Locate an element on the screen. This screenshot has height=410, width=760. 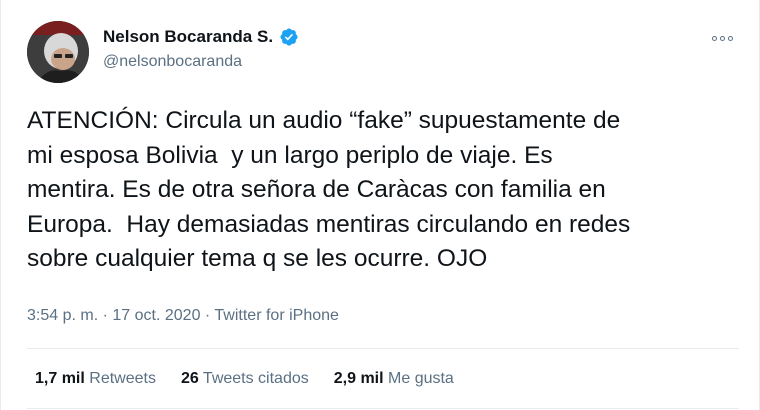
likes-stat: 2,9 mil Me gusta is located at coordinates (394, 379).